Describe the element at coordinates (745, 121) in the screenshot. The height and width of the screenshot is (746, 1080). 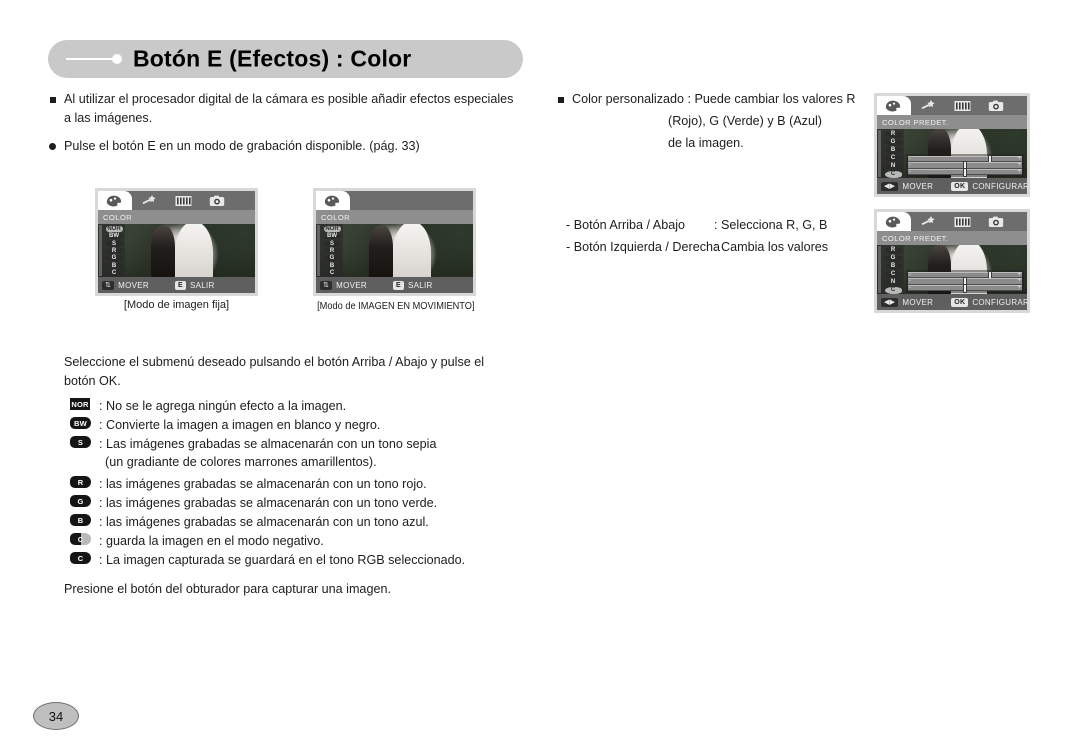
I see `right-bullet-line-2: (Rojo), G (Verde) y B (Azul)` at that location.